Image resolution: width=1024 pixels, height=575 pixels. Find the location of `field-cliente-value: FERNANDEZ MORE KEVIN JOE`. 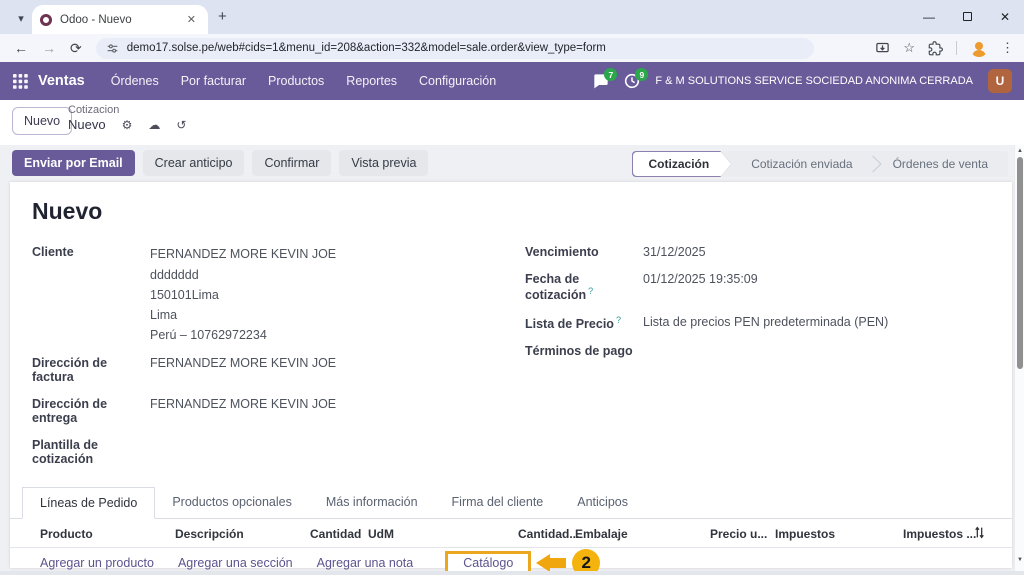

field-cliente-value: FERNANDEZ MORE KEVIN JOE is located at coordinates (243, 254).